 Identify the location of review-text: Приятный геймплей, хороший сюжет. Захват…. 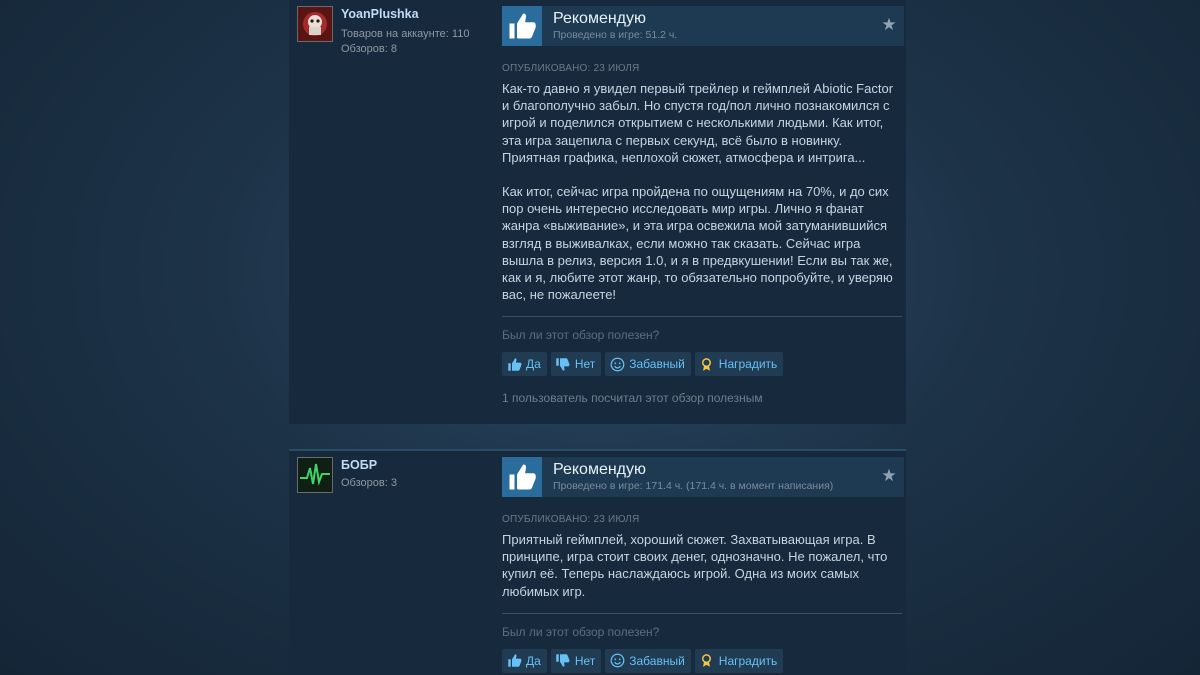
(702, 565).